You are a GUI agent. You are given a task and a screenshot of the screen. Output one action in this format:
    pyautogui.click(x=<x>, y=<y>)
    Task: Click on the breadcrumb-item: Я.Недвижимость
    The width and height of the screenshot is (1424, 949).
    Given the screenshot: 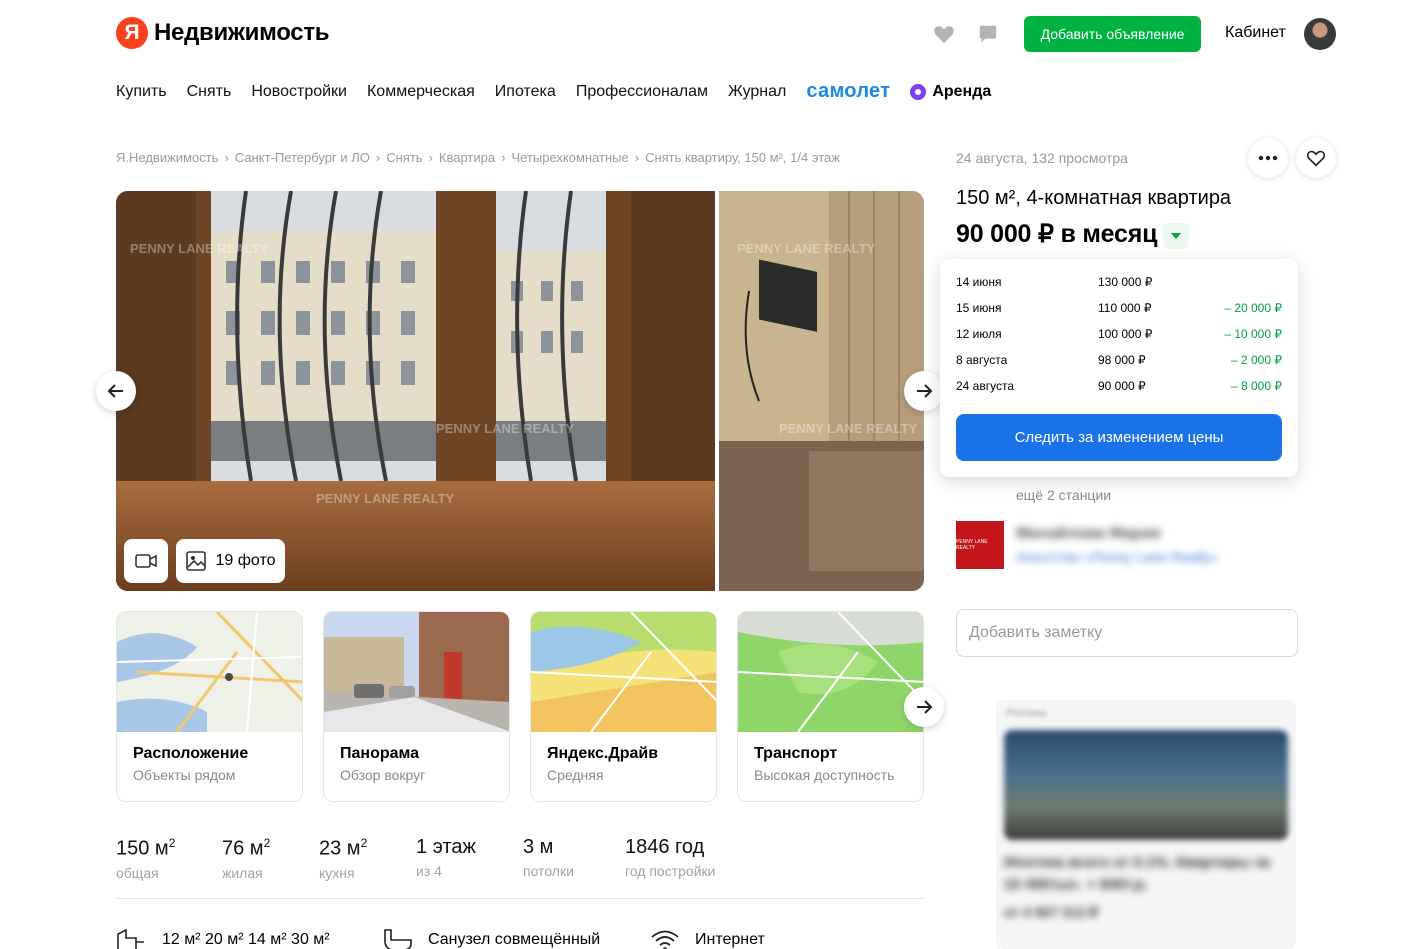 What is the action you would take?
    pyautogui.click(x=167, y=157)
    